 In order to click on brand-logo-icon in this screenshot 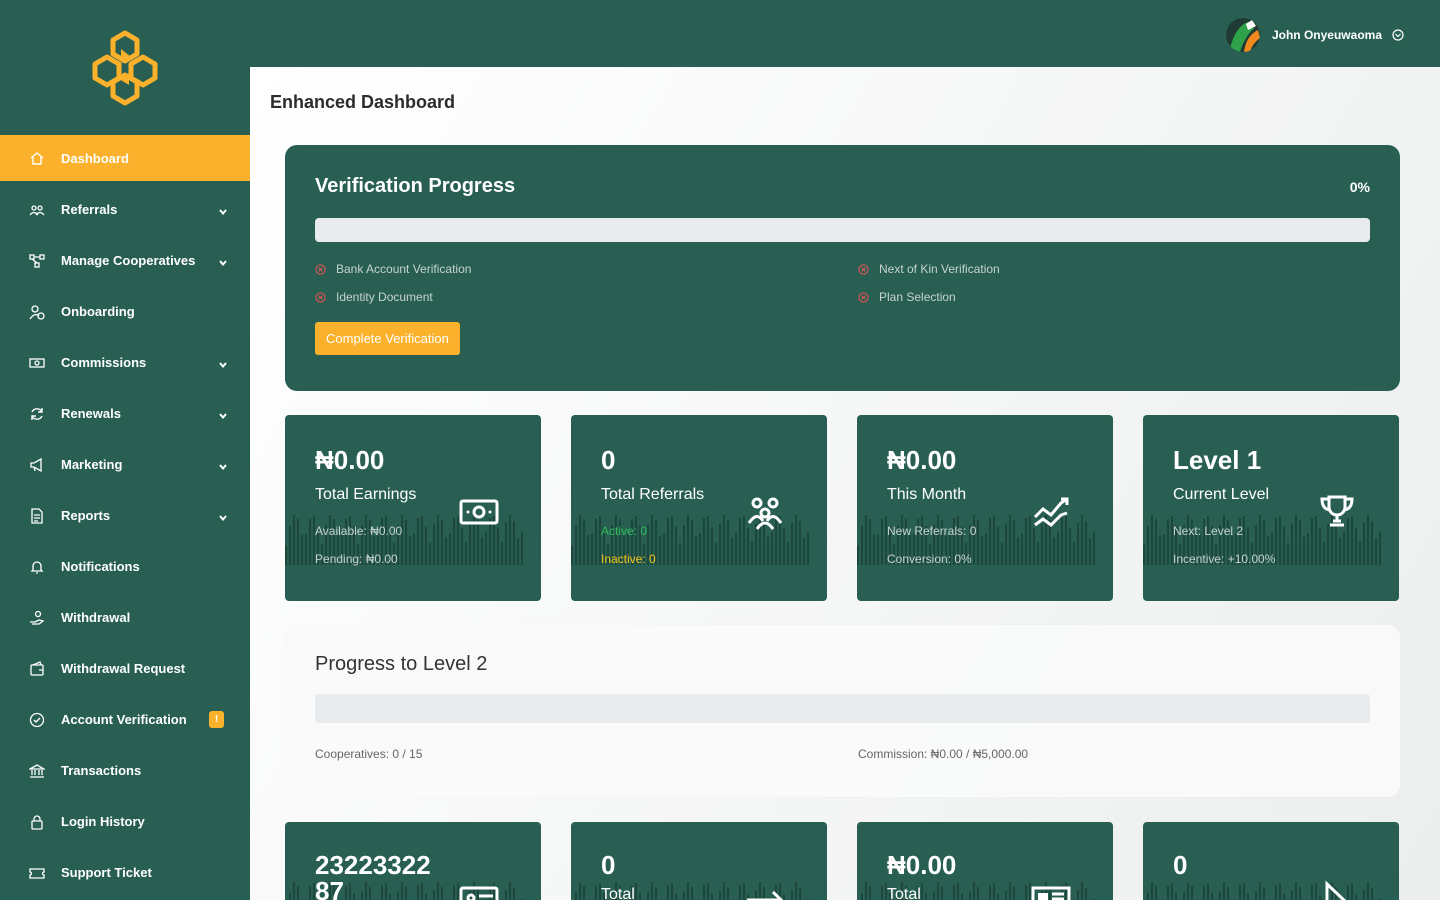, I will do `click(125, 67)`.